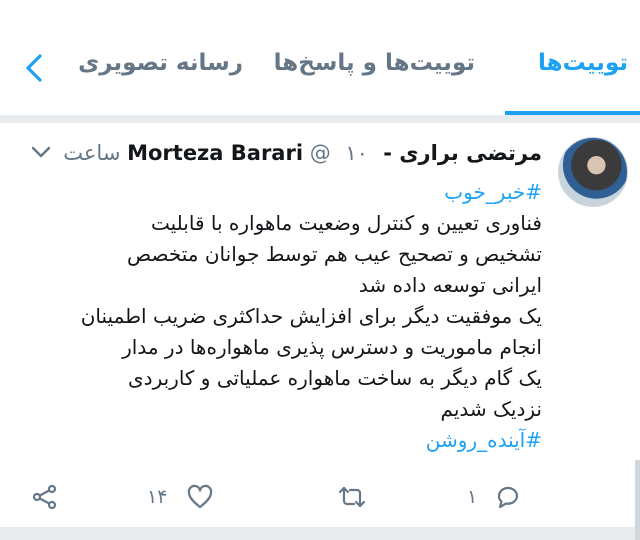  What do you see at coordinates (583, 63) in the screenshot?
I see `tab-tweets: توییت‌ها` at bounding box center [583, 63].